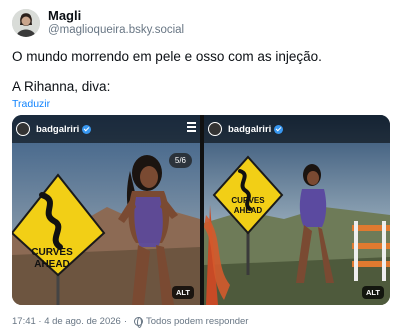 This screenshot has width=400, height=330. I want to click on image-counter: 5/6, so click(180, 160).